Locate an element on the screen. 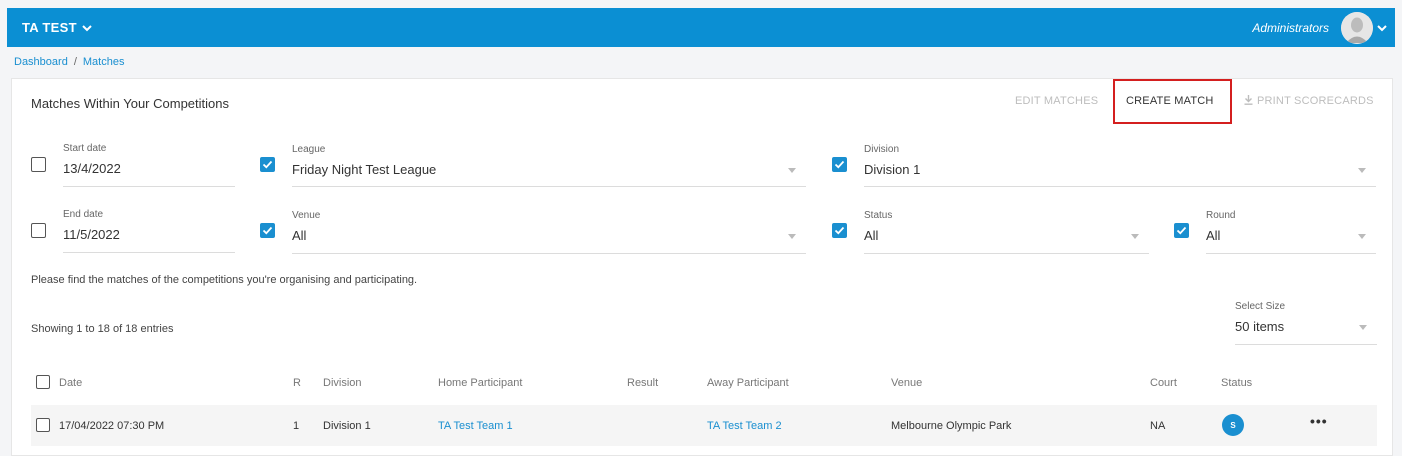 The image size is (1402, 456). status-label: Status is located at coordinates (878, 215).